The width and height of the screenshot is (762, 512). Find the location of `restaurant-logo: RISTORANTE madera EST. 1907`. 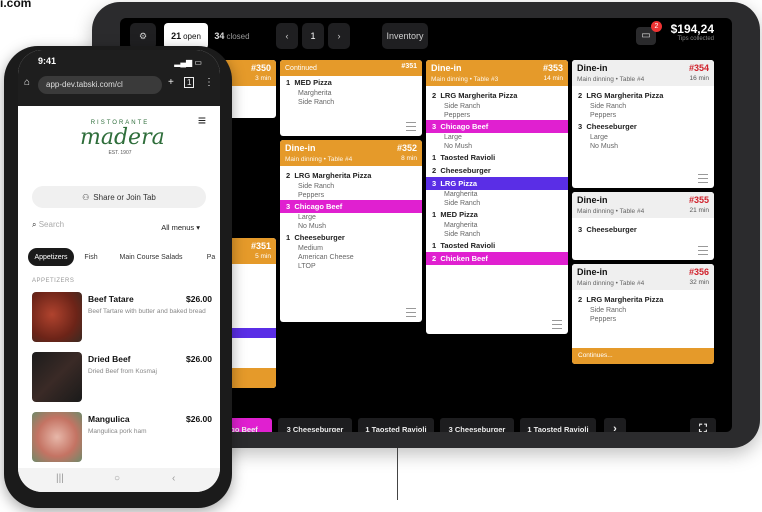

restaurant-logo: RISTORANTE madera EST. 1907 is located at coordinates (122, 138).